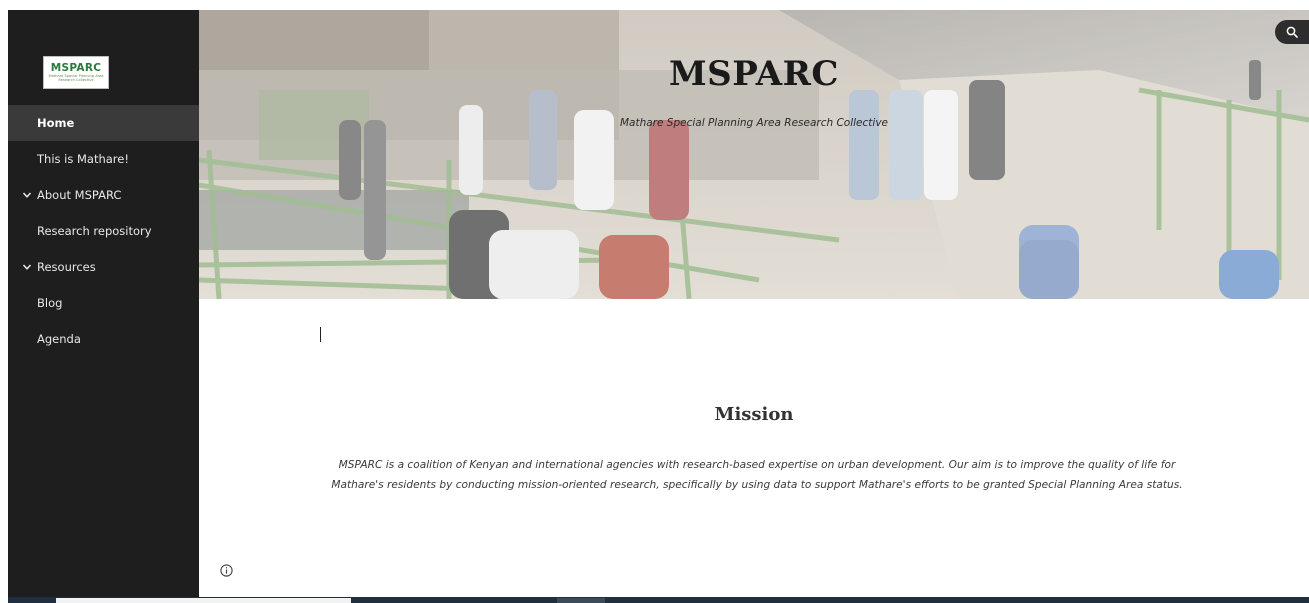 Image resolution: width=1309 pixels, height=603 pixels. Describe the element at coordinates (581, 600) in the screenshot. I see `taskbar-app-slot` at that location.